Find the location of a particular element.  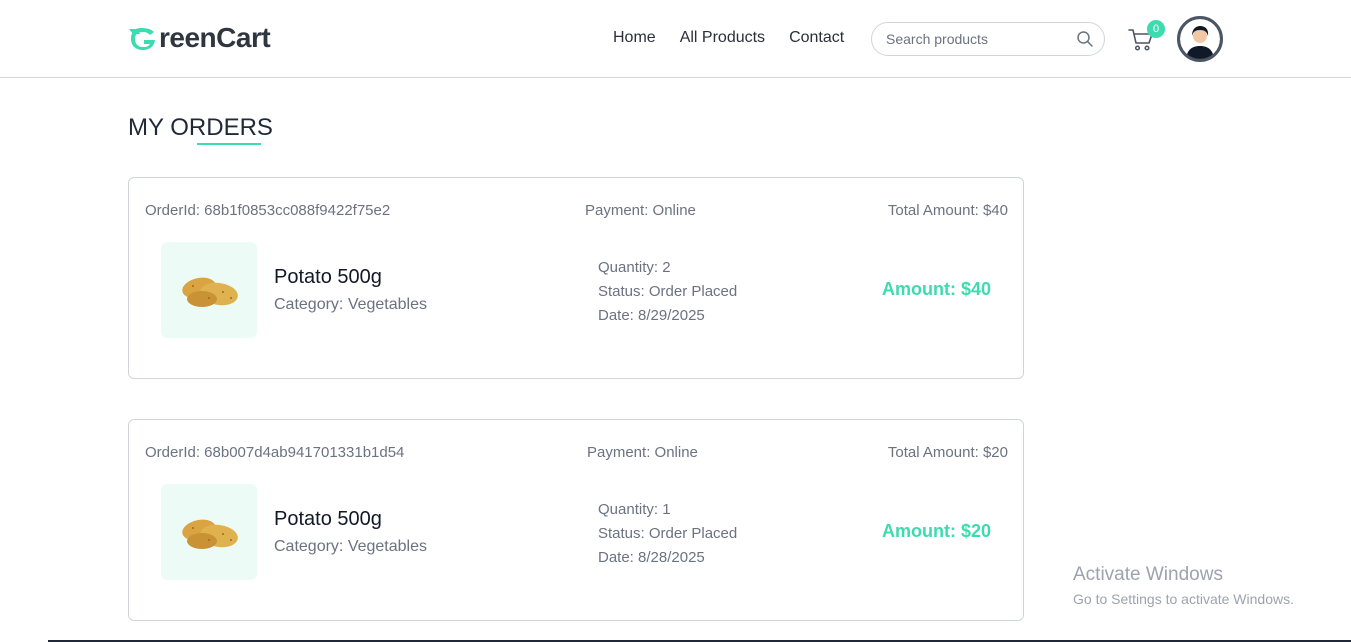

order-quantity: Quantity: 2 is located at coordinates (634, 267).